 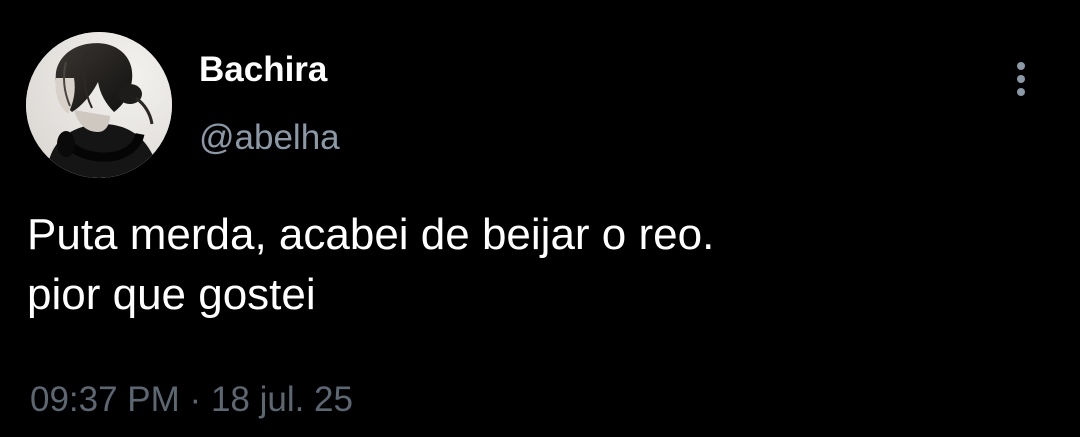 I want to click on more-options-button, so click(x=1021, y=79).